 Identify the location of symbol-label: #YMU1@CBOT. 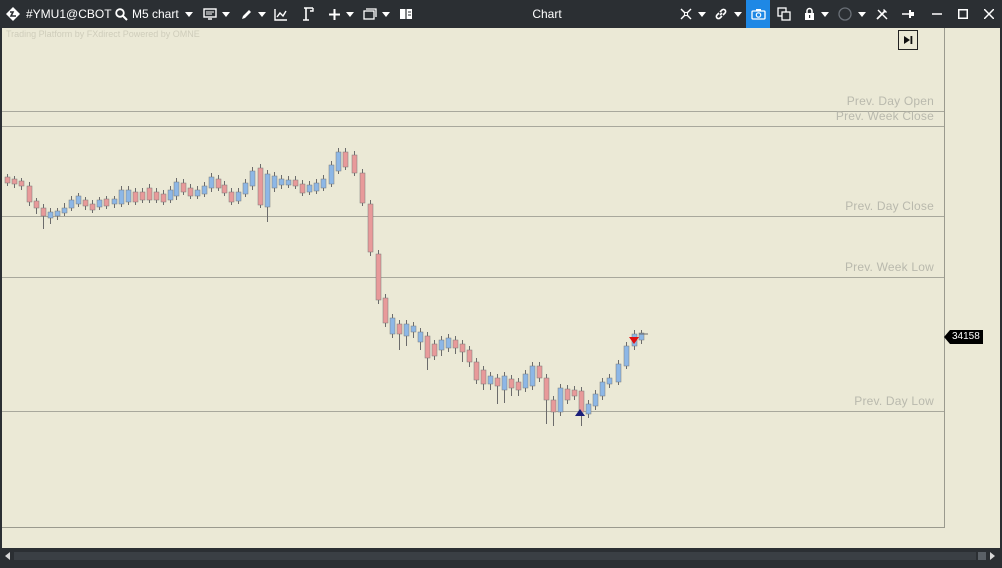
(69, 14).